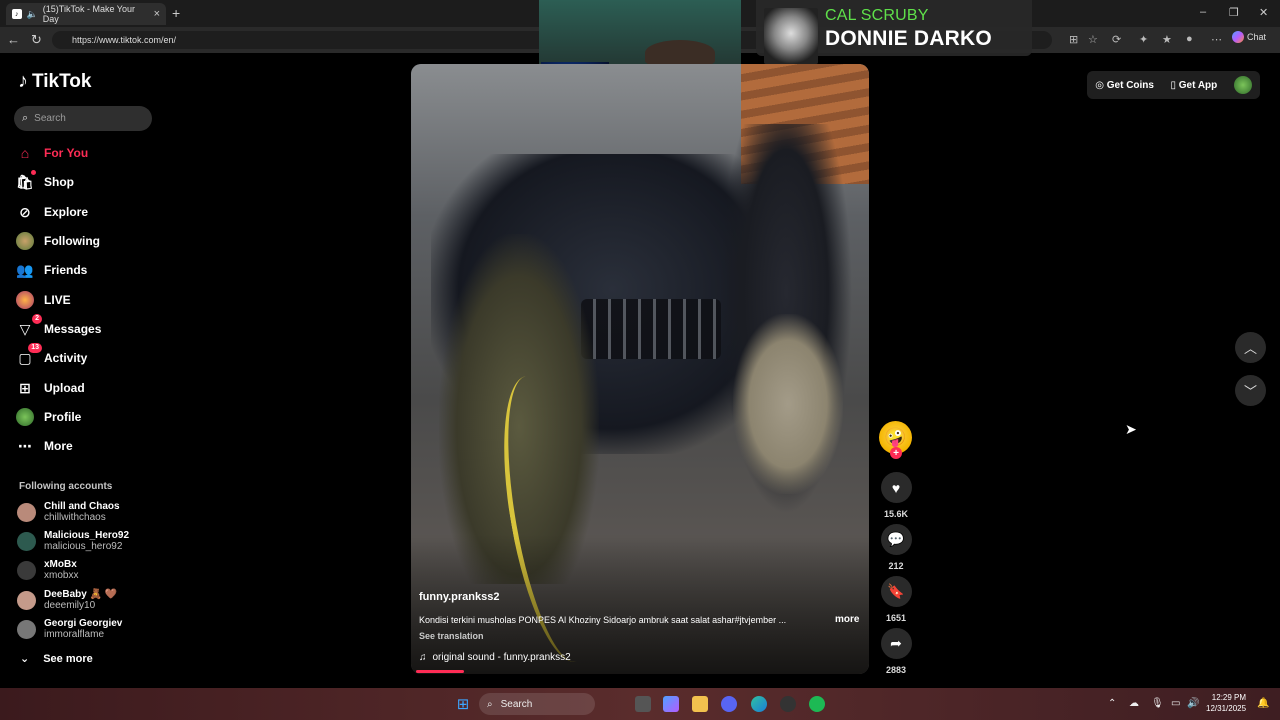  What do you see at coordinates (1073, 39) in the screenshot?
I see `apps-icon: ⊞` at bounding box center [1073, 39].